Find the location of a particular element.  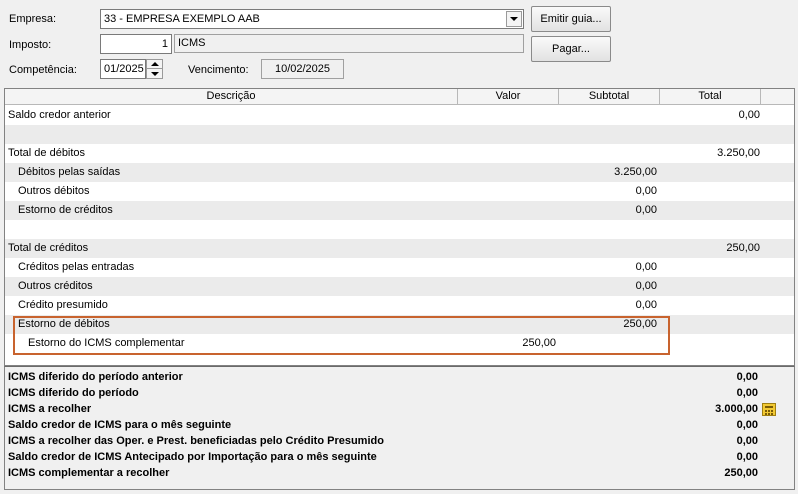

table-row: Crédito presumido 0,00 is located at coordinates (399, 305).